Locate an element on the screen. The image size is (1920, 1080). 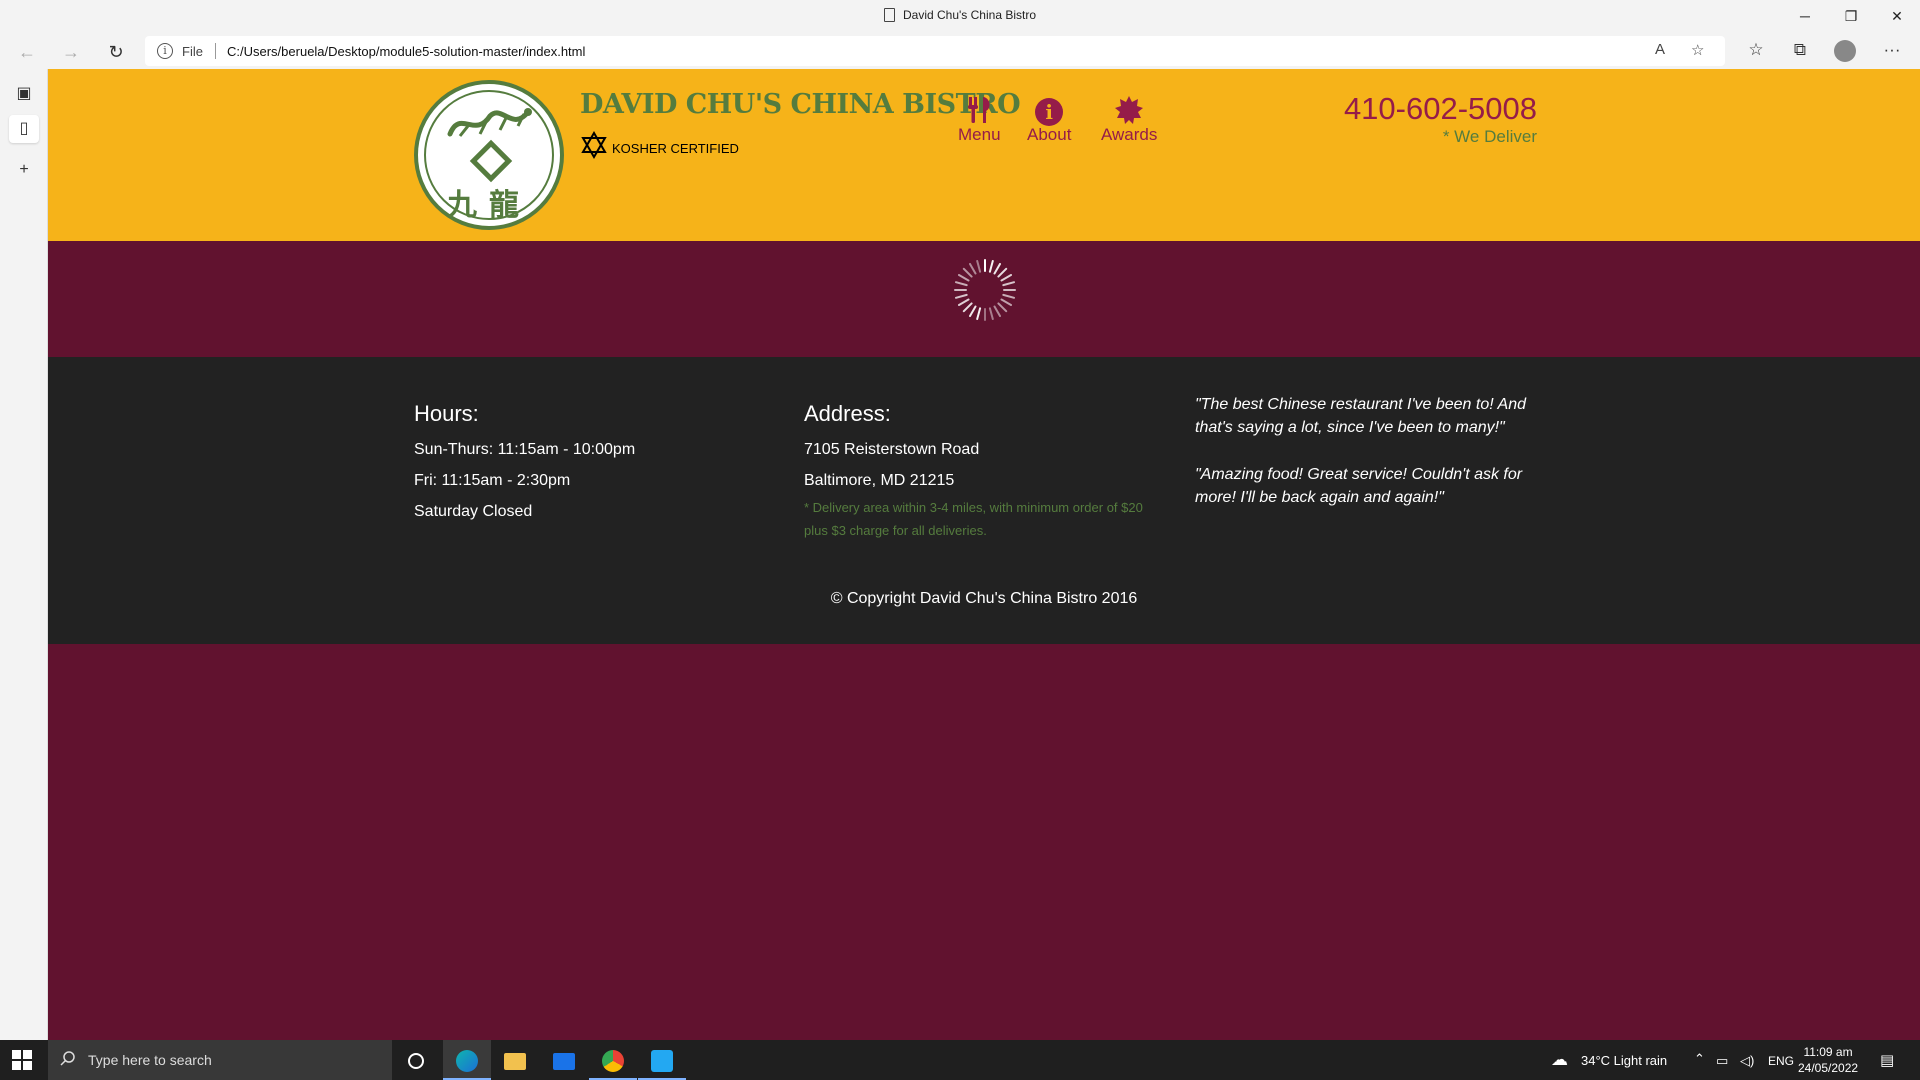
chevron-up-icon: ⌃ is located at coordinates (1699, 1059).